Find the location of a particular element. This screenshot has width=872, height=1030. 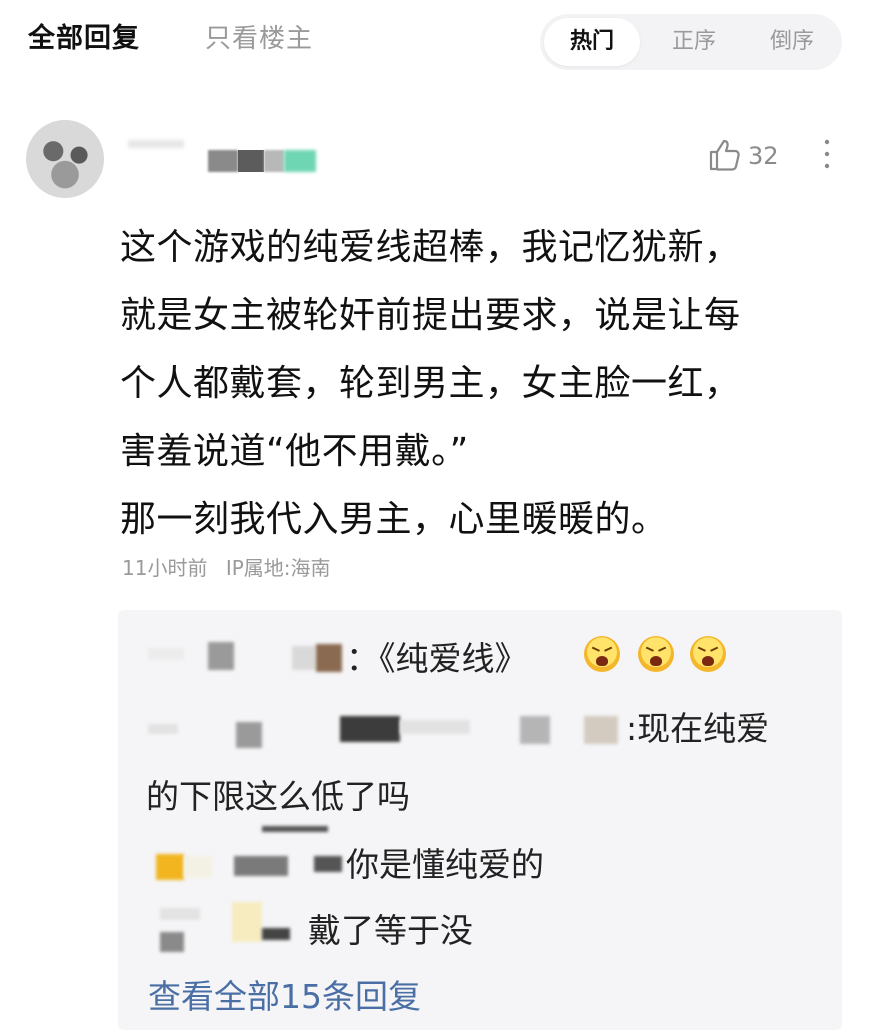

reply-text: ：《纯爱线》 is located at coordinates (437, 658).